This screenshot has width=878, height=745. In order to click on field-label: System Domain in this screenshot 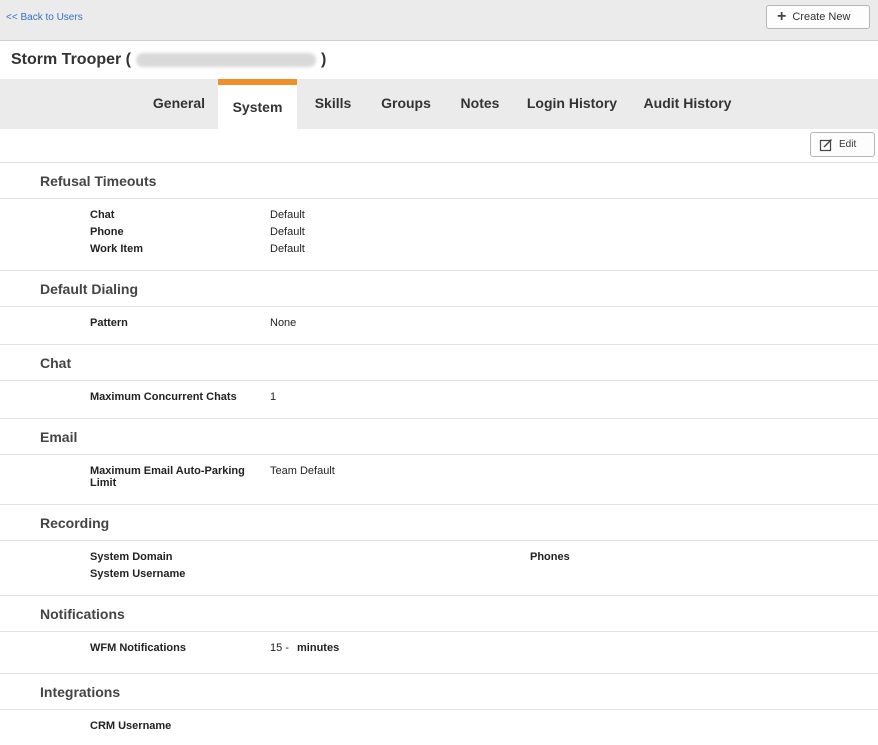, I will do `click(131, 557)`.